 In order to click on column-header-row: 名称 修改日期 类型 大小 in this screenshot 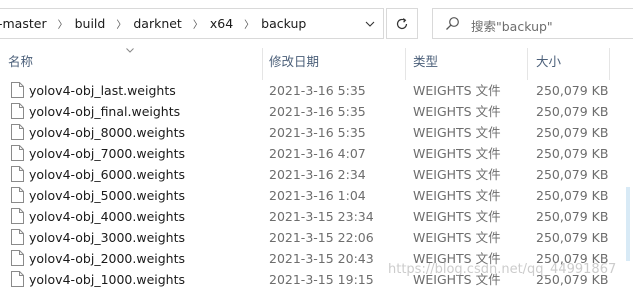, I will do `click(316, 62)`.